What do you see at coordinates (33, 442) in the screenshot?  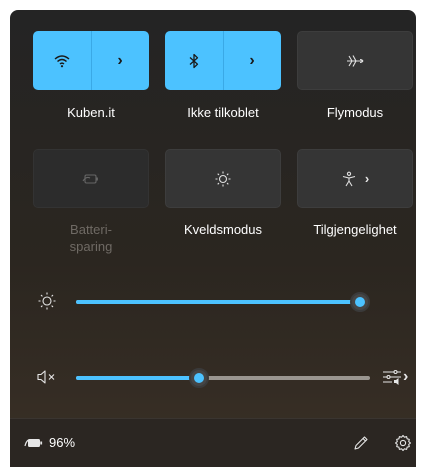 I see `battery-charging-icon` at bounding box center [33, 442].